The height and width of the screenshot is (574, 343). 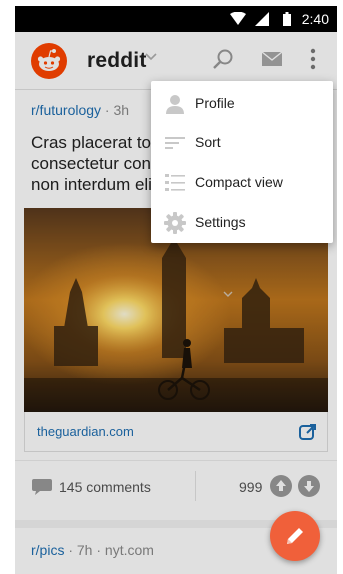 I want to click on overflow-menu: Profile Sort Compact view Settings, so click(x=242, y=162).